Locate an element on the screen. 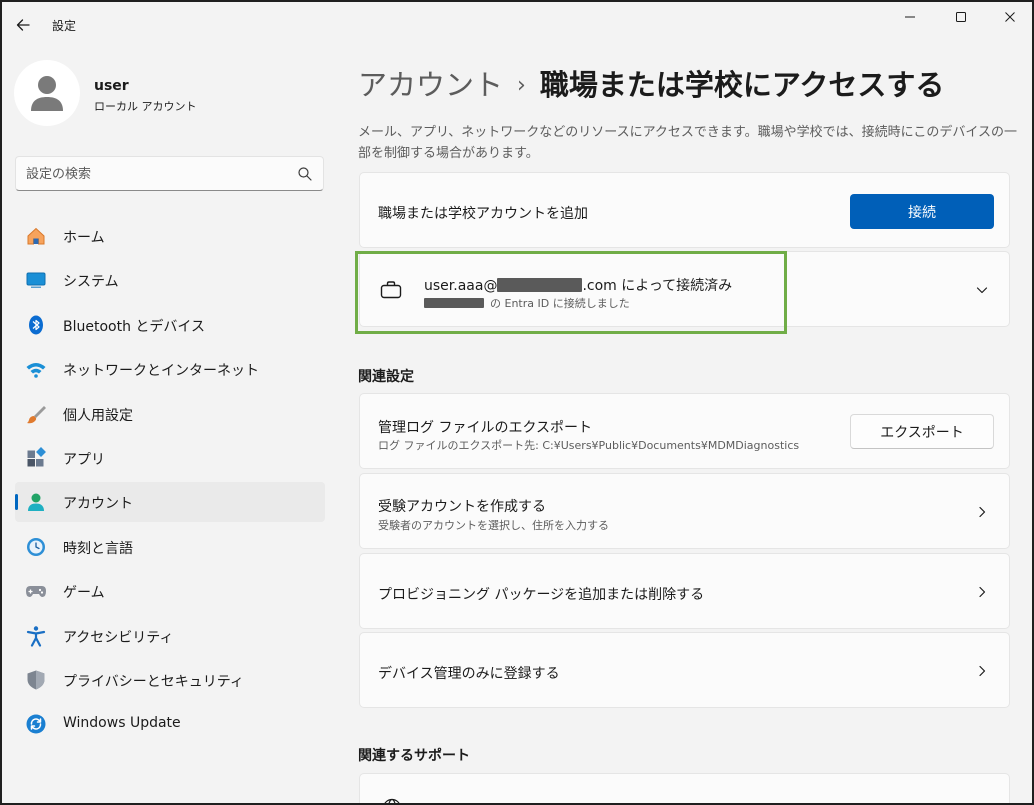 The image size is (1034, 805). related-support-card is located at coordinates (684, 788).